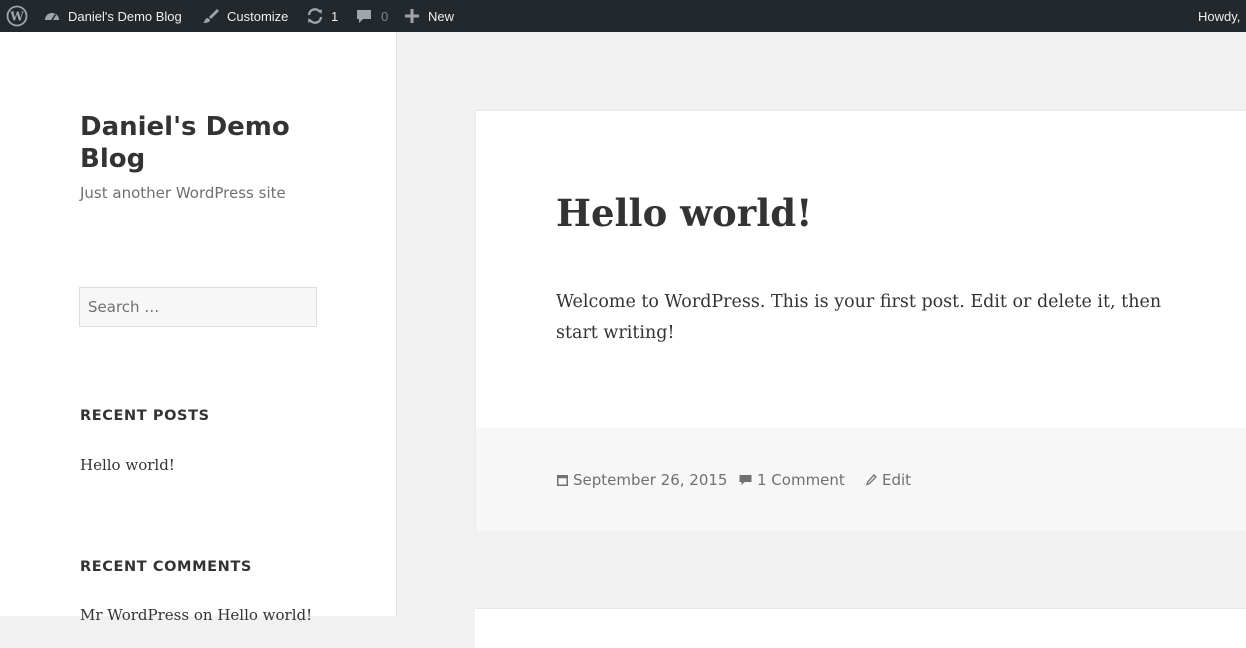 The height and width of the screenshot is (648, 1246). I want to click on updates-link: 1, so click(322, 16).